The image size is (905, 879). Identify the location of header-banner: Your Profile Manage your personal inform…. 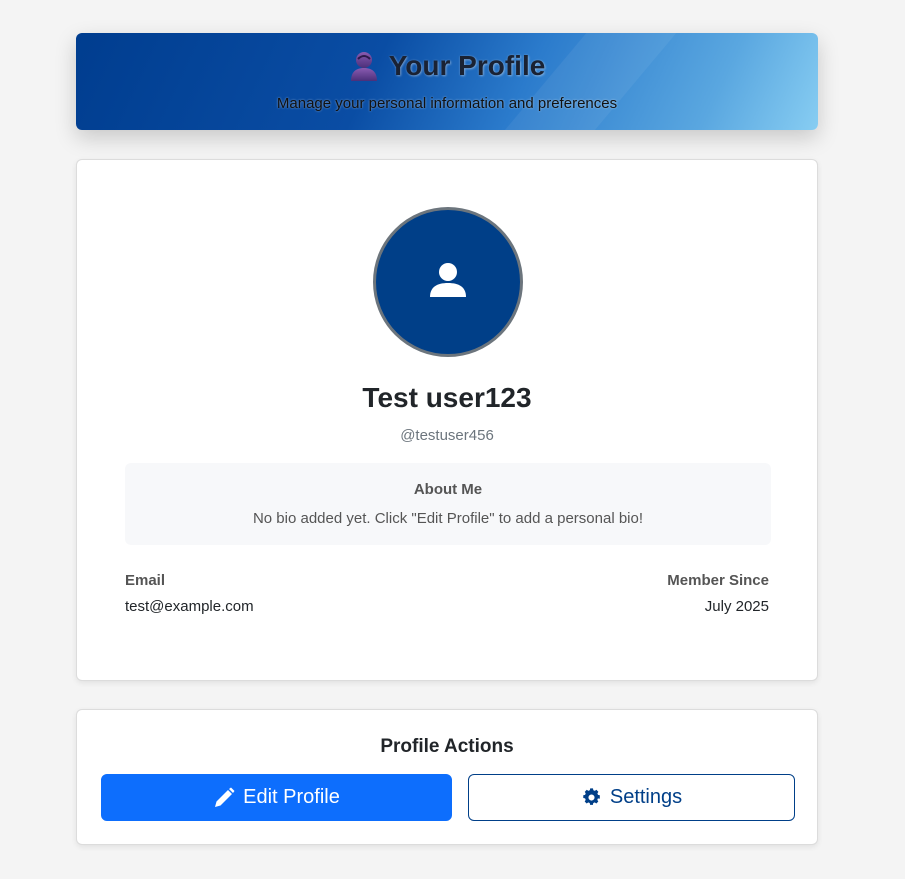
(447, 81).